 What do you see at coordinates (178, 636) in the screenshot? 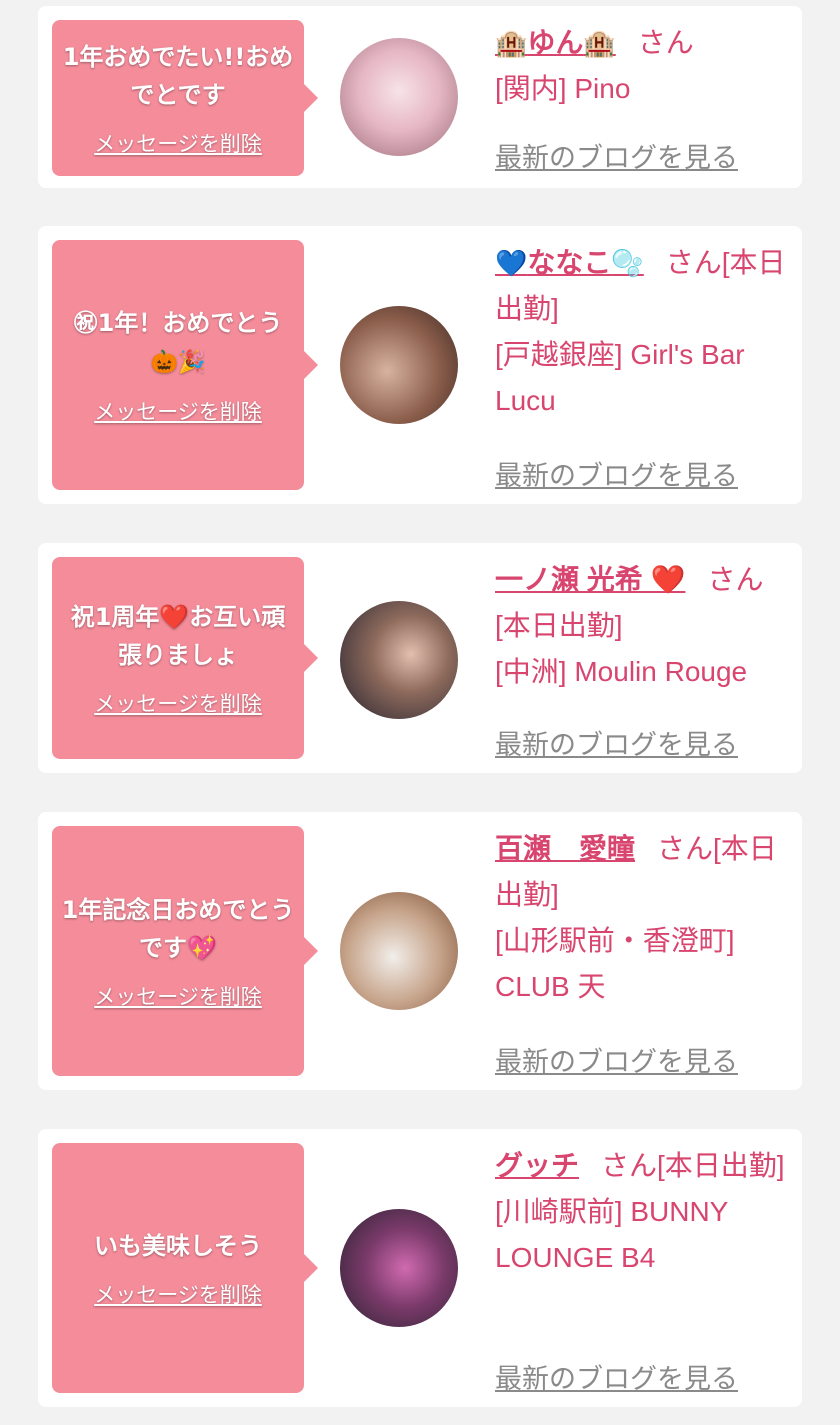
I see `message-text: 祝1周年❤️お互い頑張りましょ` at bounding box center [178, 636].